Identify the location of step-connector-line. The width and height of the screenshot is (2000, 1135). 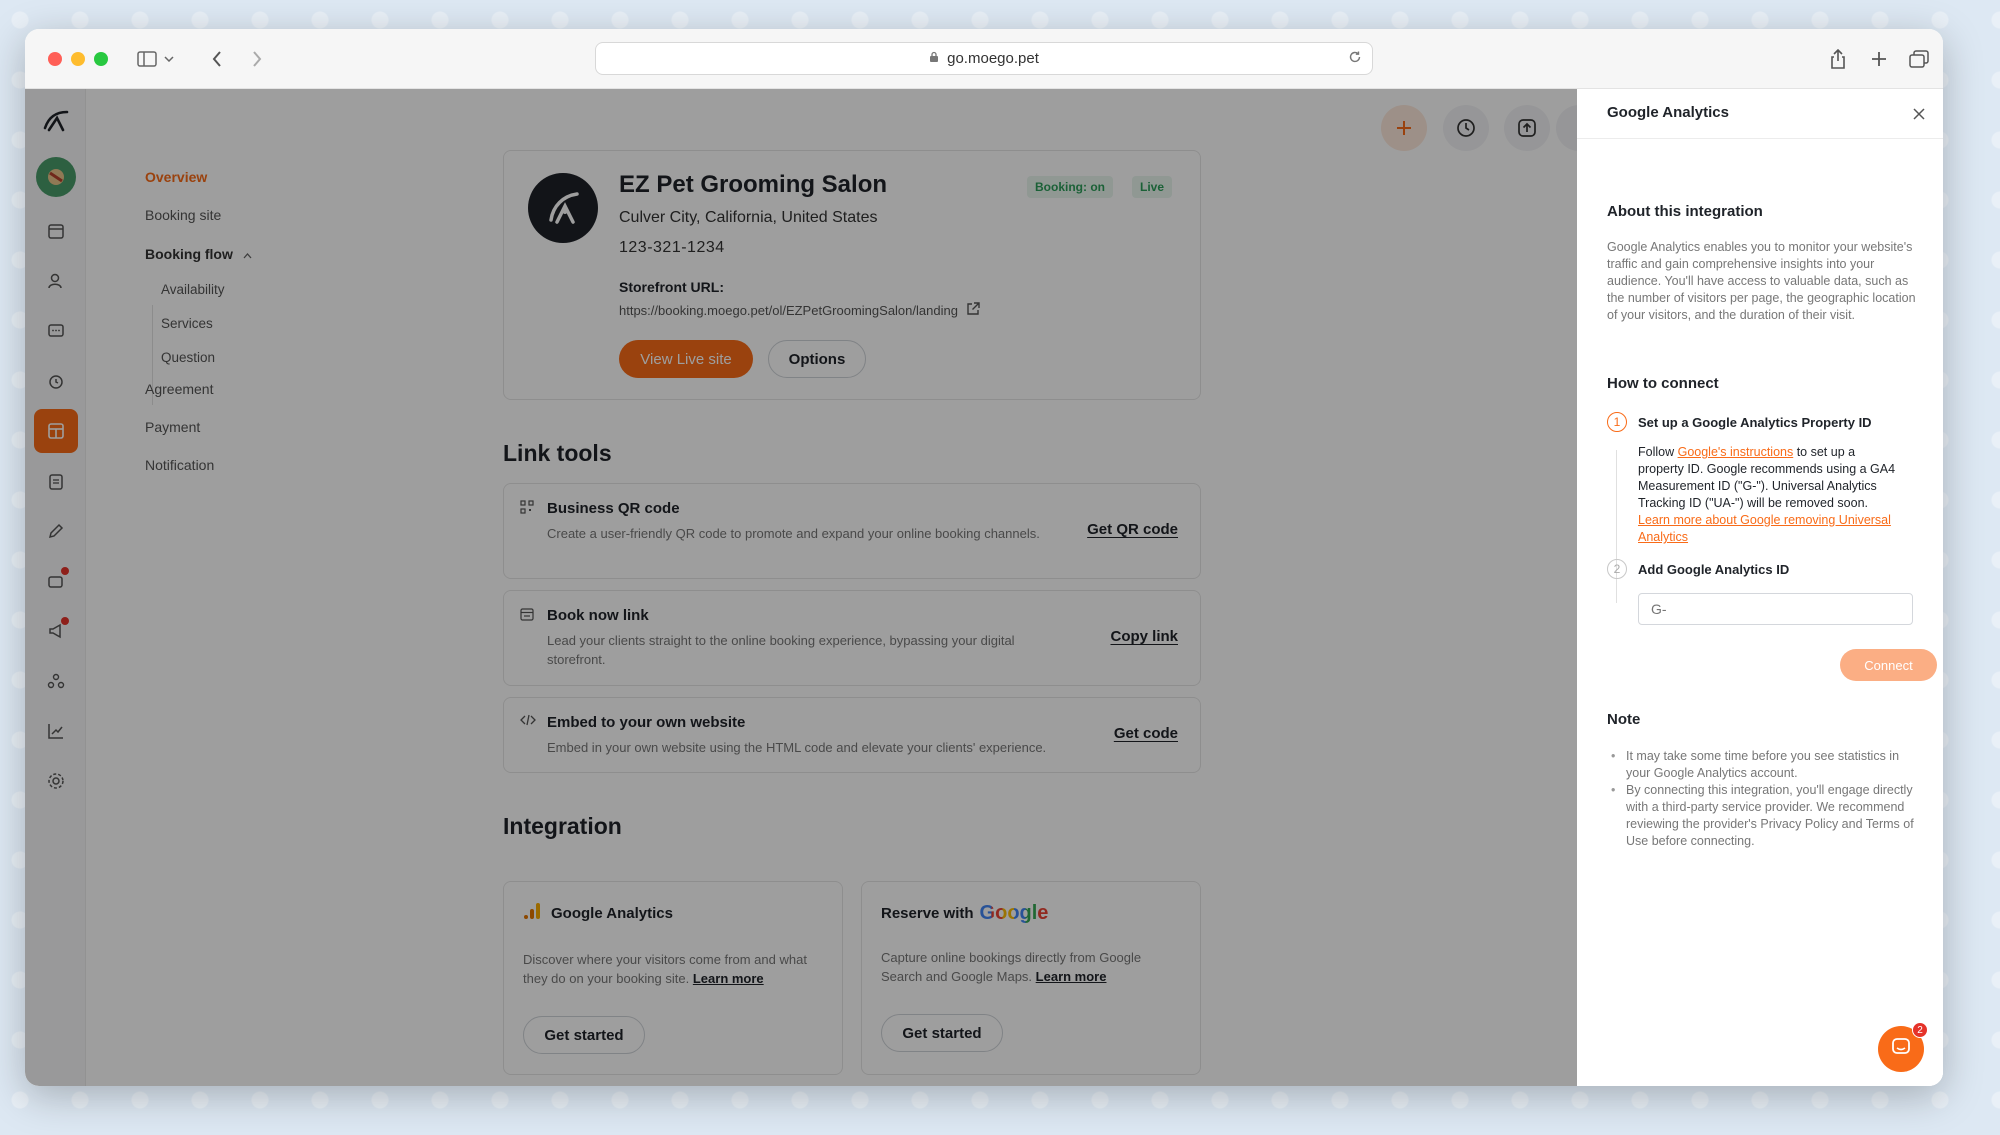
(1616, 526).